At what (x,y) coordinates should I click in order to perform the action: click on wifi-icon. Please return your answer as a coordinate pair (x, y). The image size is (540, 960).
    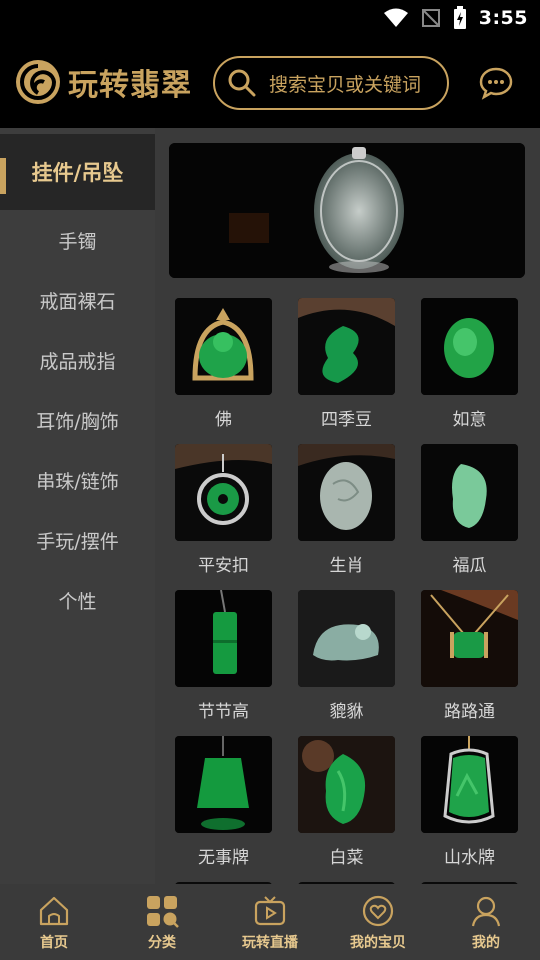
    Looking at the image, I should click on (395, 17).